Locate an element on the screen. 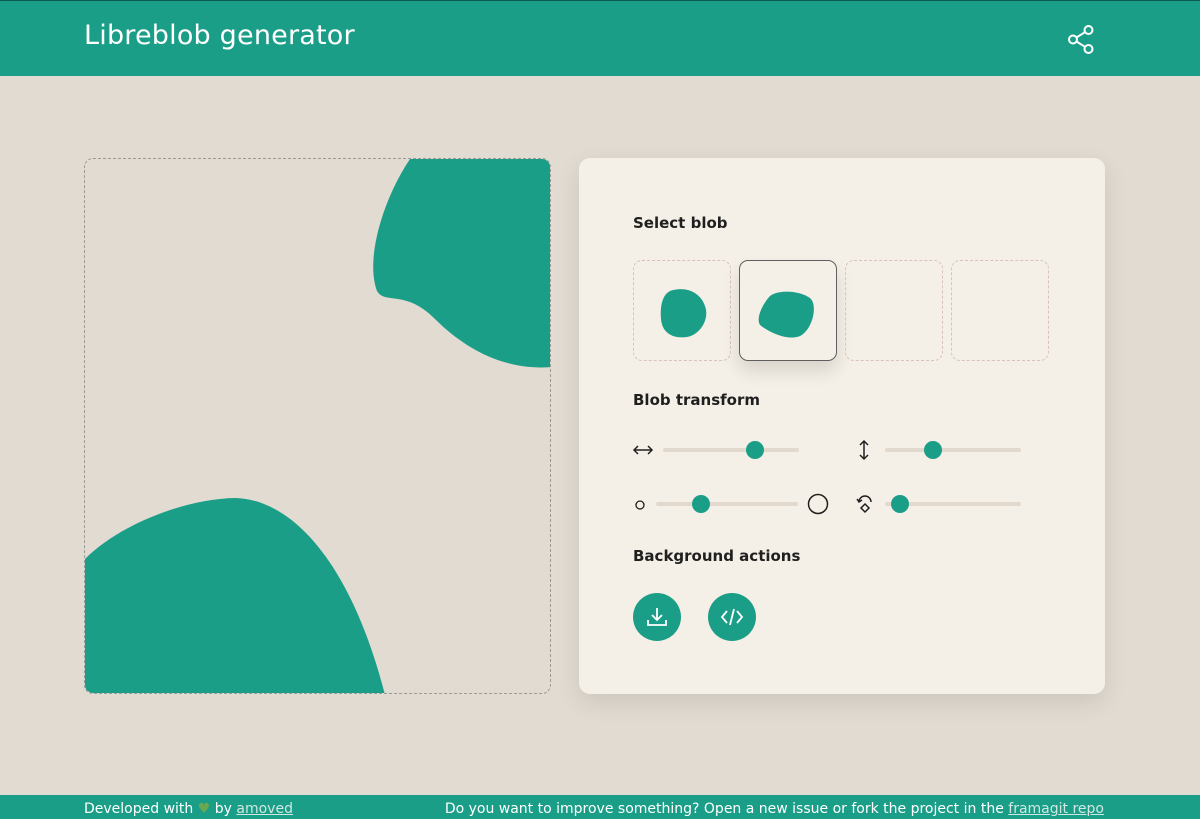 The image size is (1200, 819). width-slider is located at coordinates (731, 450).